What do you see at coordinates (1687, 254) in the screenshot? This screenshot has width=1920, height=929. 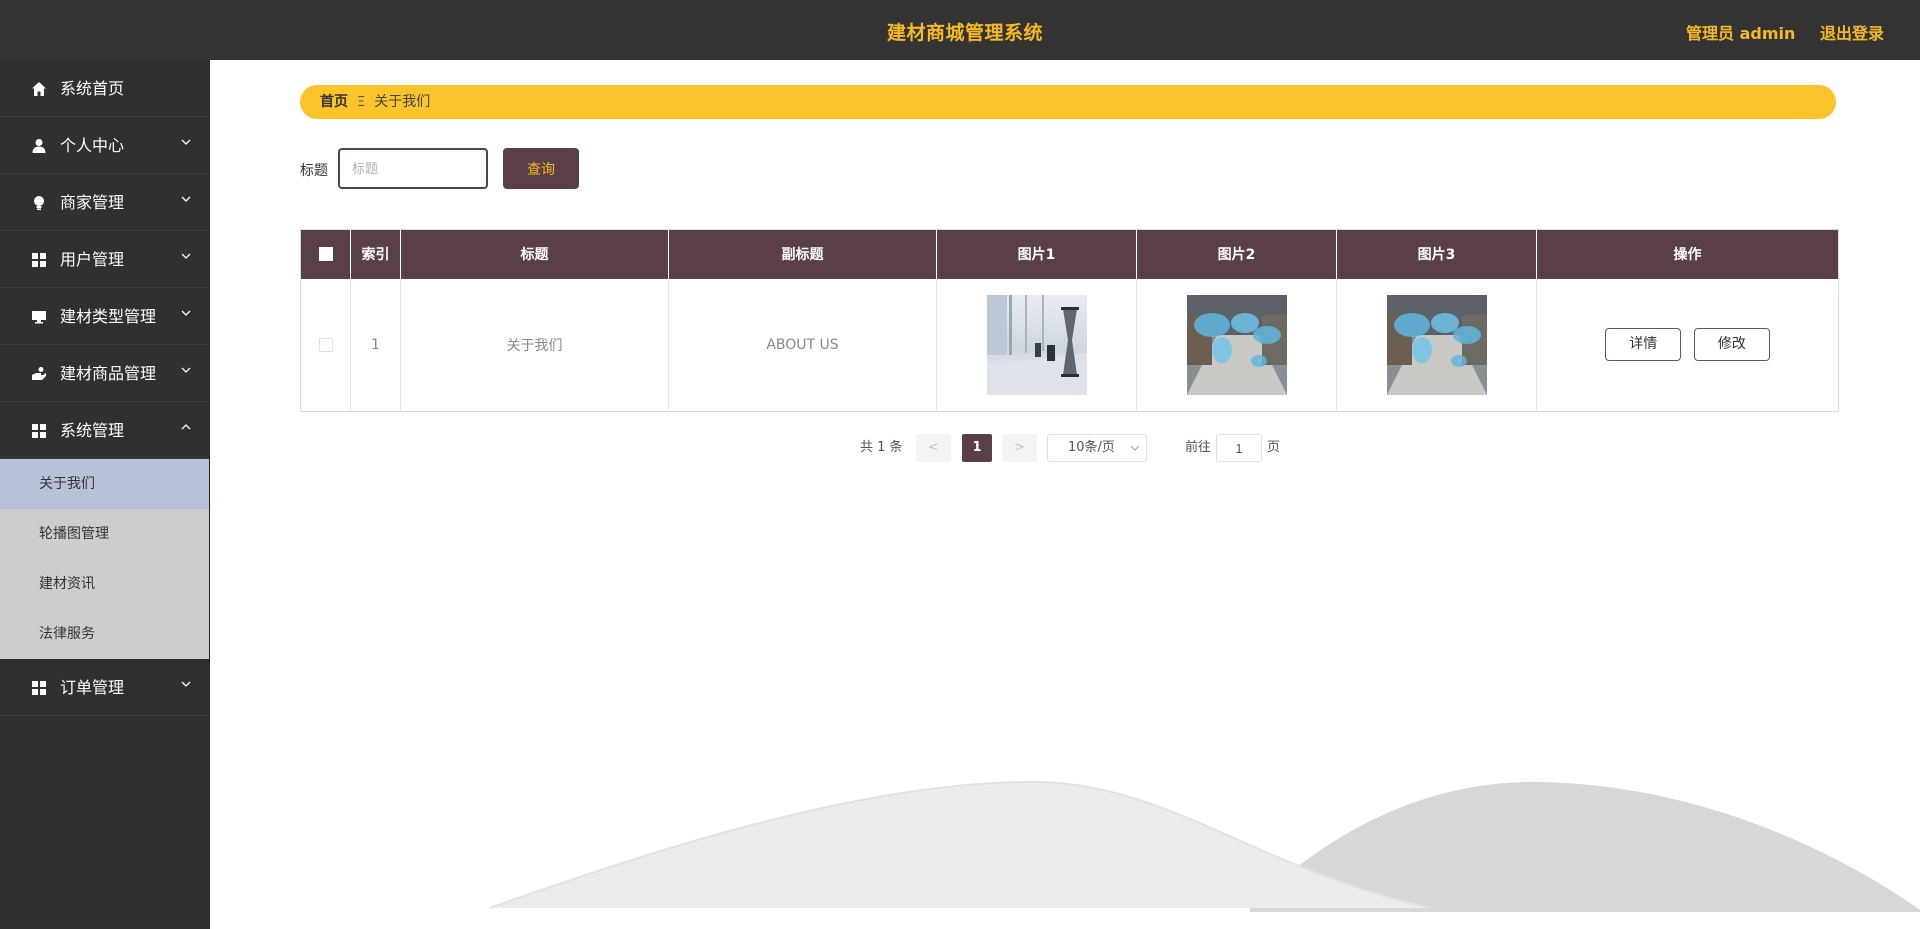 I see `column-header-actions: 操作` at bounding box center [1687, 254].